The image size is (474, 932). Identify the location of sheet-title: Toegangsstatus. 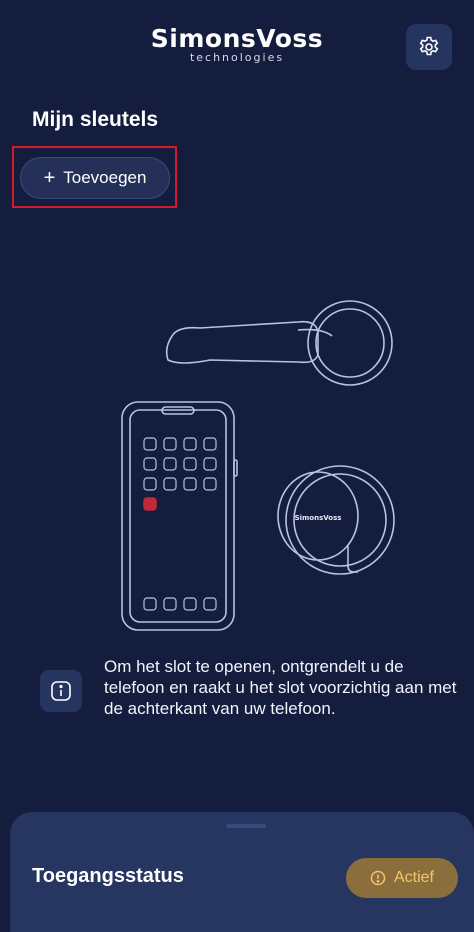
(108, 876).